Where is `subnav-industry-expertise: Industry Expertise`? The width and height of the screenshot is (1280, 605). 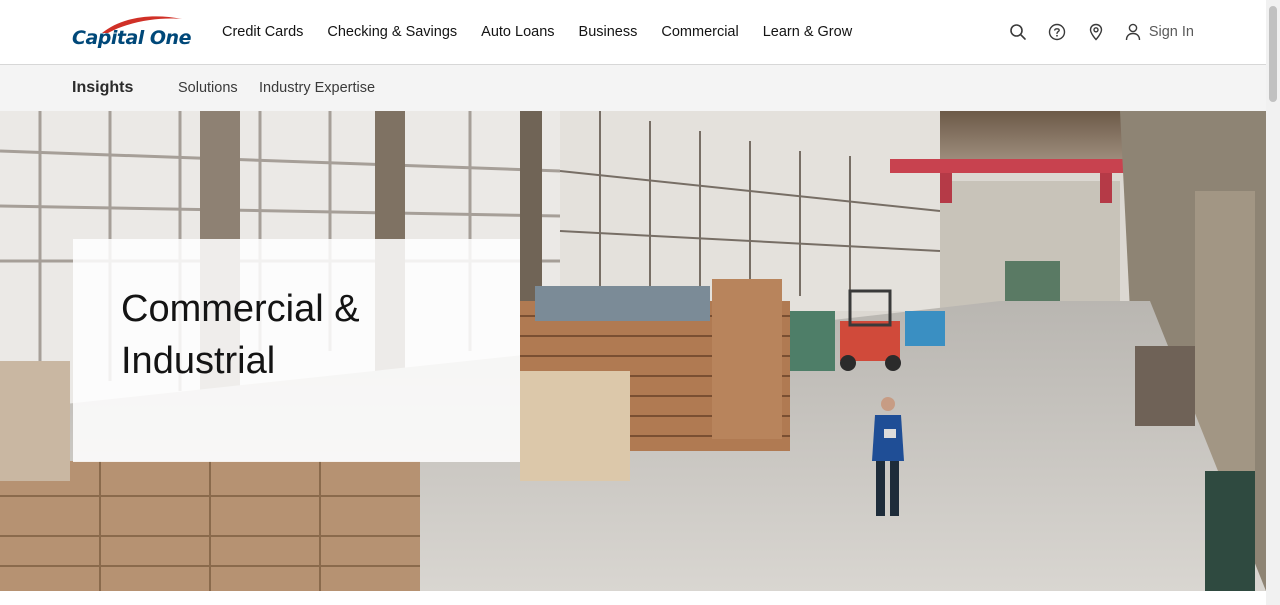 subnav-industry-expertise: Industry Expertise is located at coordinates (317, 88).